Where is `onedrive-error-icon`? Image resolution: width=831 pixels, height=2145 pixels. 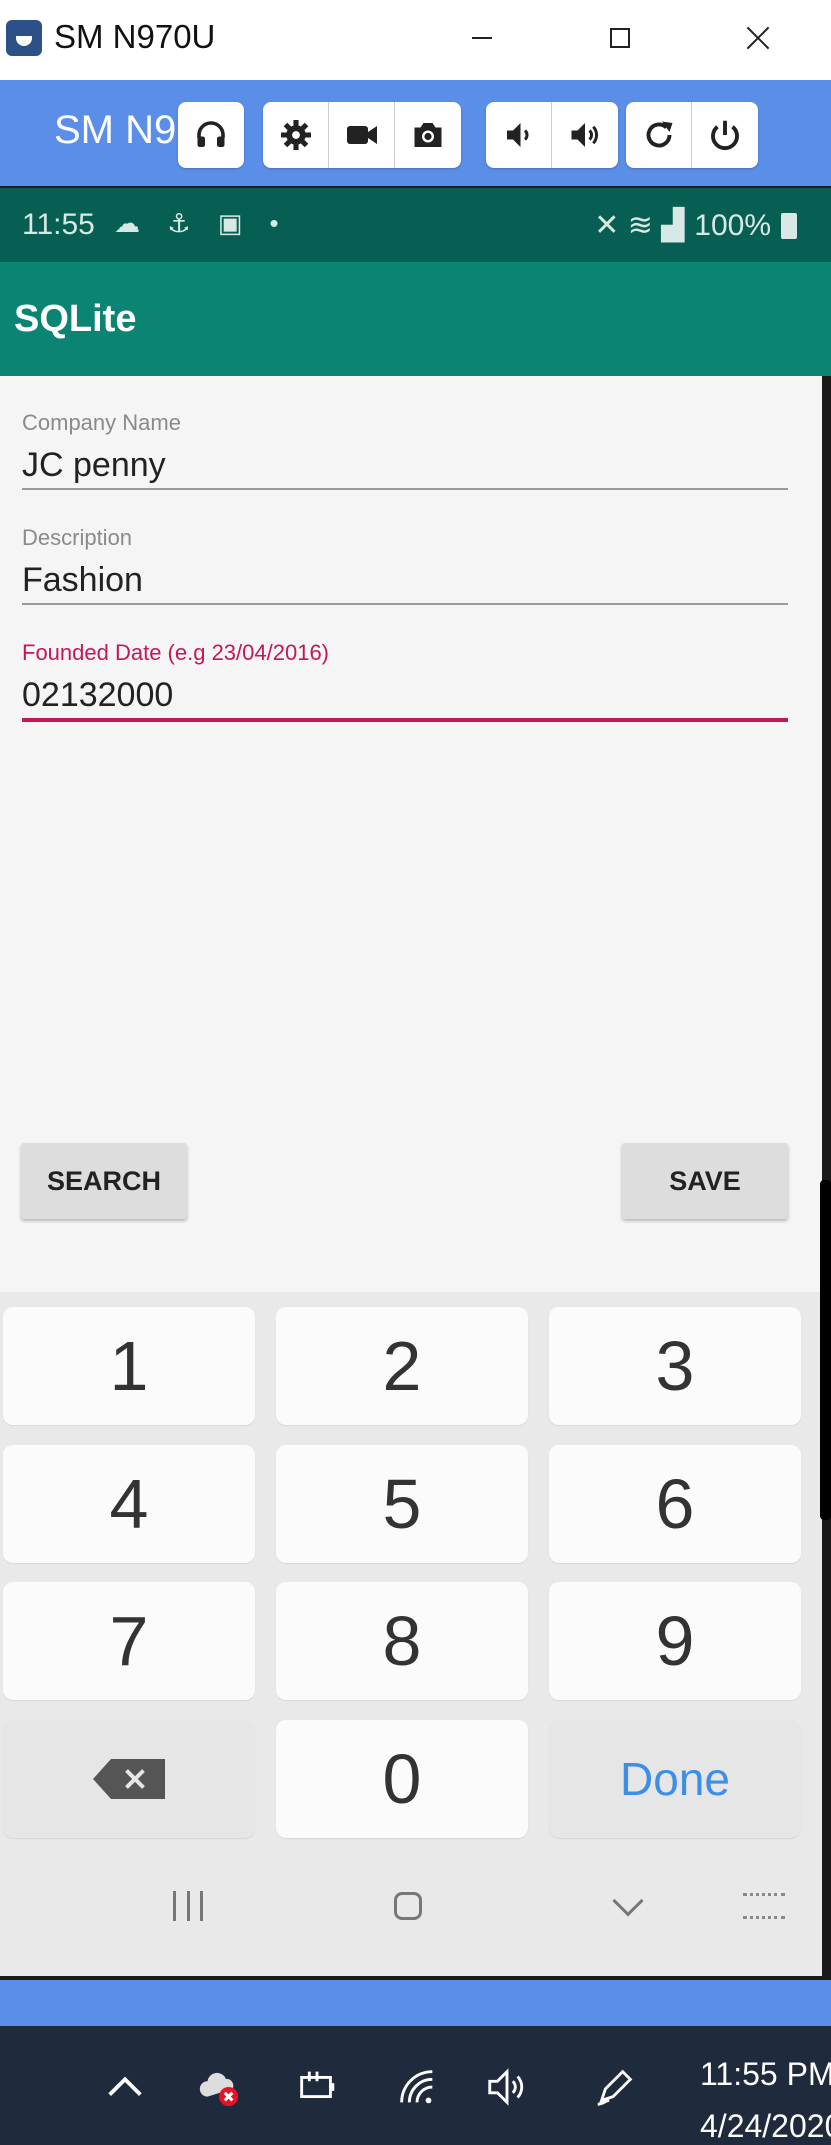
onedrive-error-icon is located at coordinates (219, 2089).